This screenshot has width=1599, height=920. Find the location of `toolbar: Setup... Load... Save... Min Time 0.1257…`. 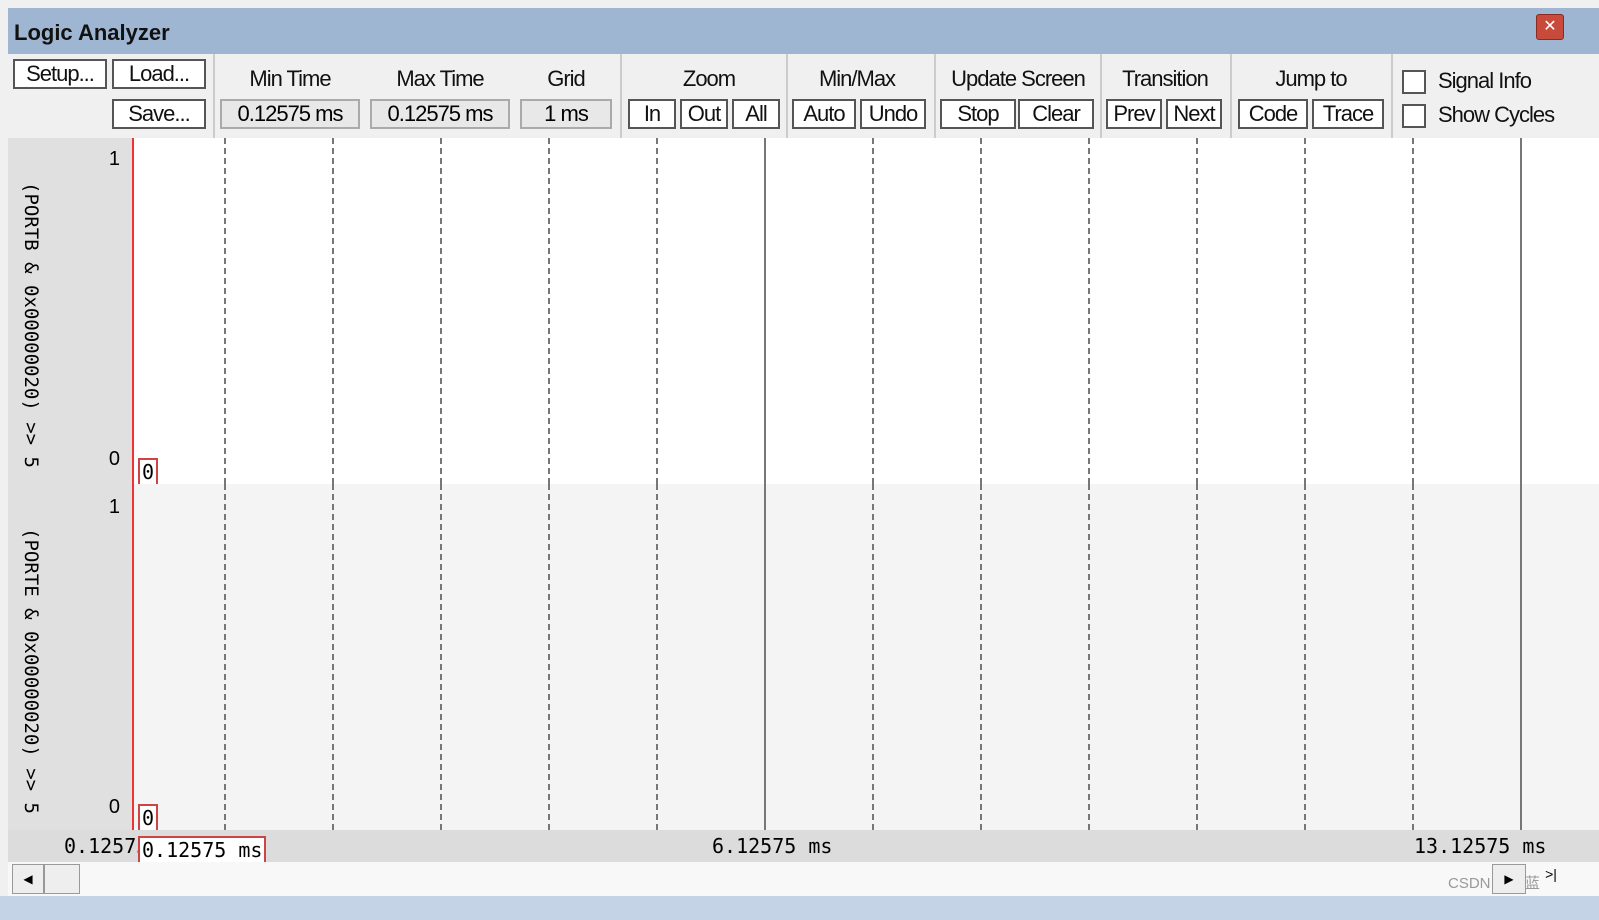

toolbar: Setup... Load... Save... Min Time 0.1257… is located at coordinates (803, 96).